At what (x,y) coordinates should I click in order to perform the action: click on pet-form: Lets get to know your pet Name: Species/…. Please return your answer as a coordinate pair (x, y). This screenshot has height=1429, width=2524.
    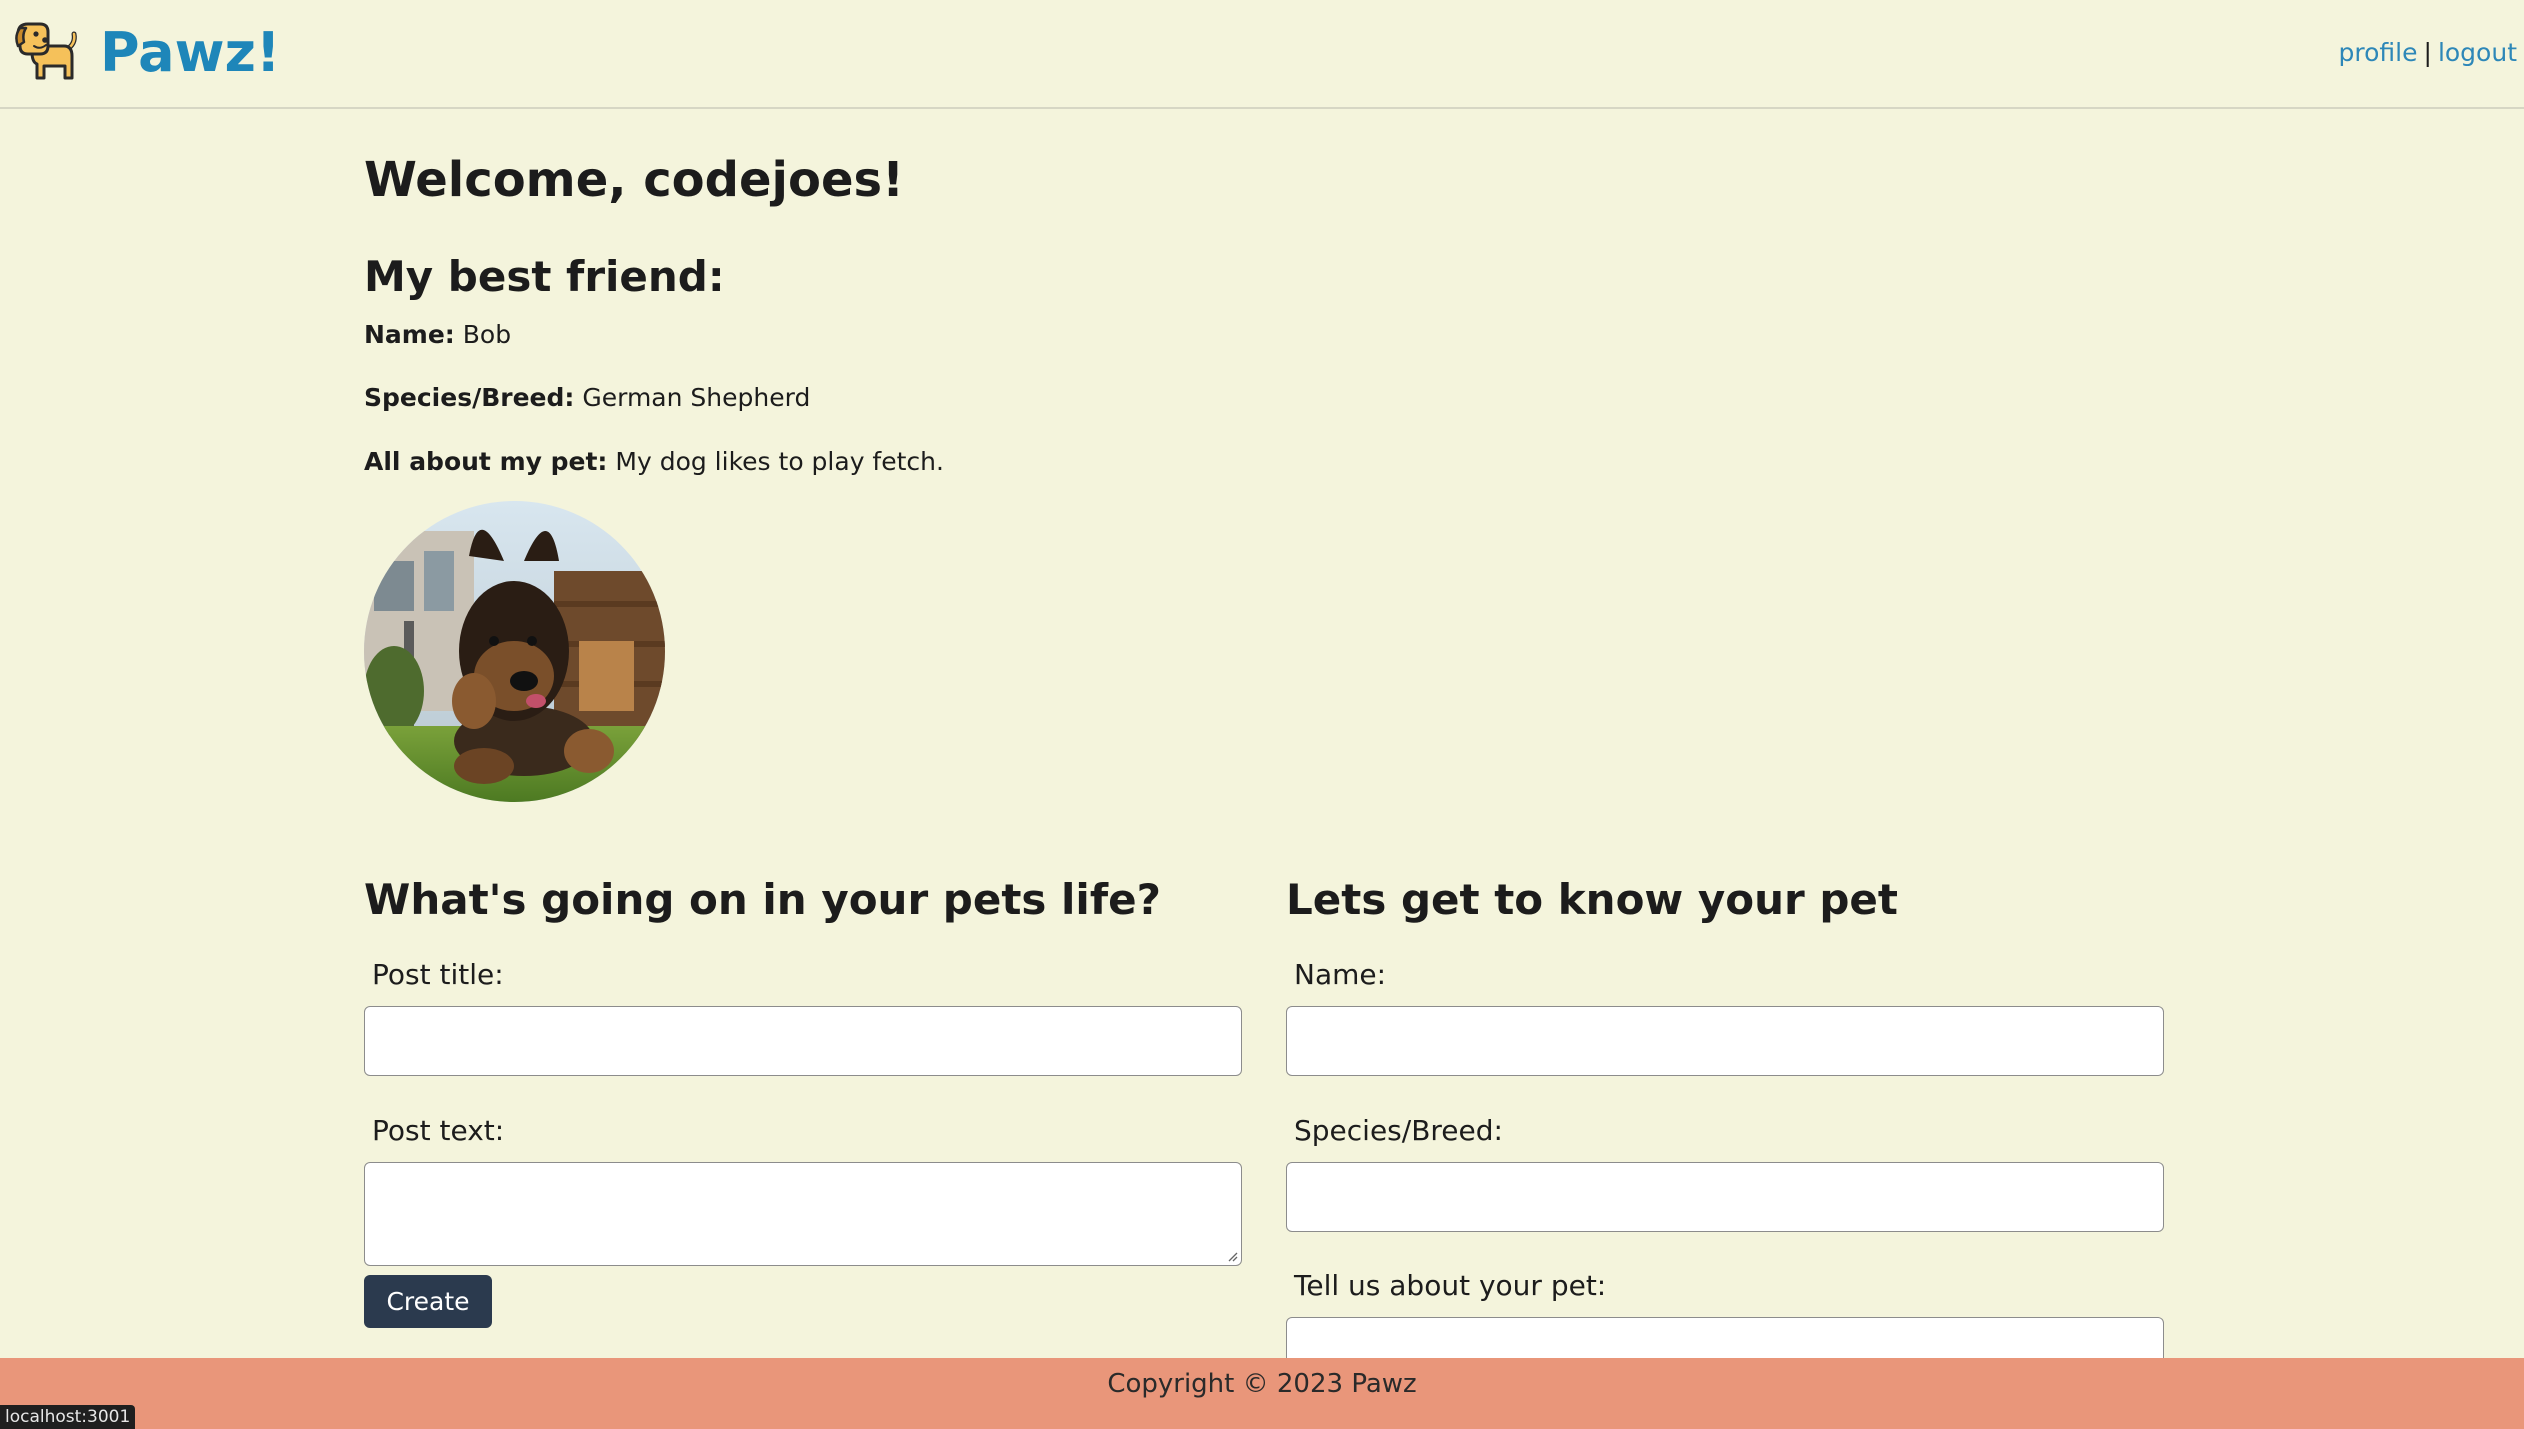
    Looking at the image, I should click on (1725, 1131).